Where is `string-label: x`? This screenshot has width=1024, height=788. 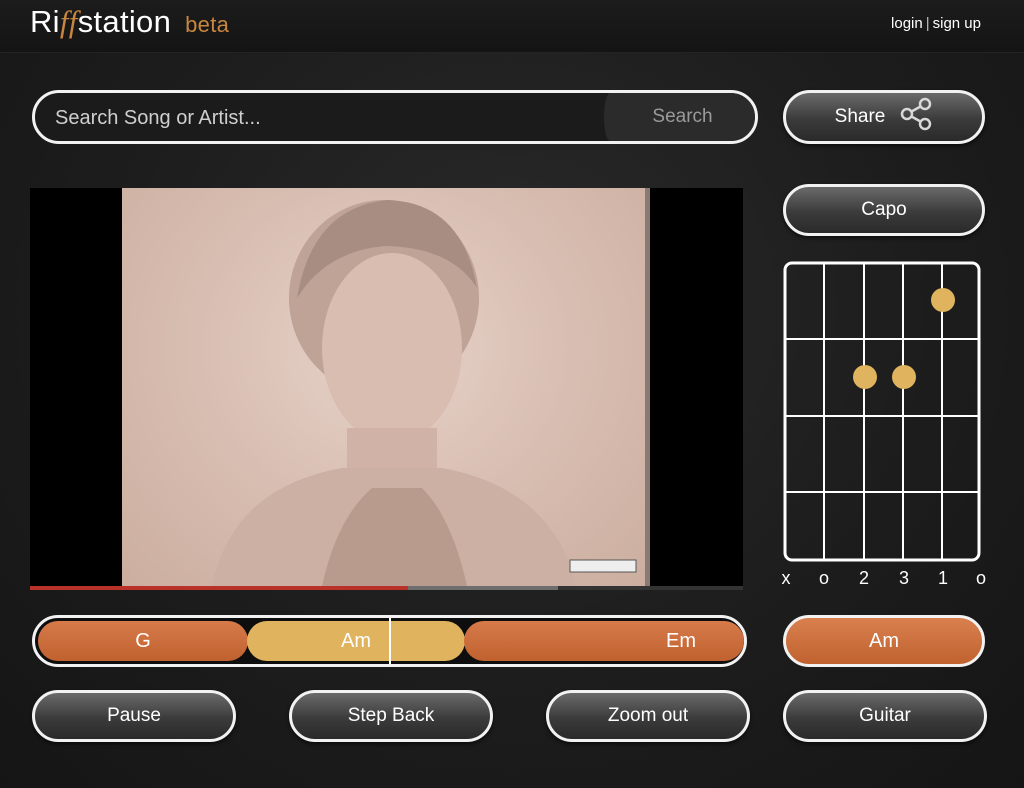 string-label: x is located at coordinates (786, 578).